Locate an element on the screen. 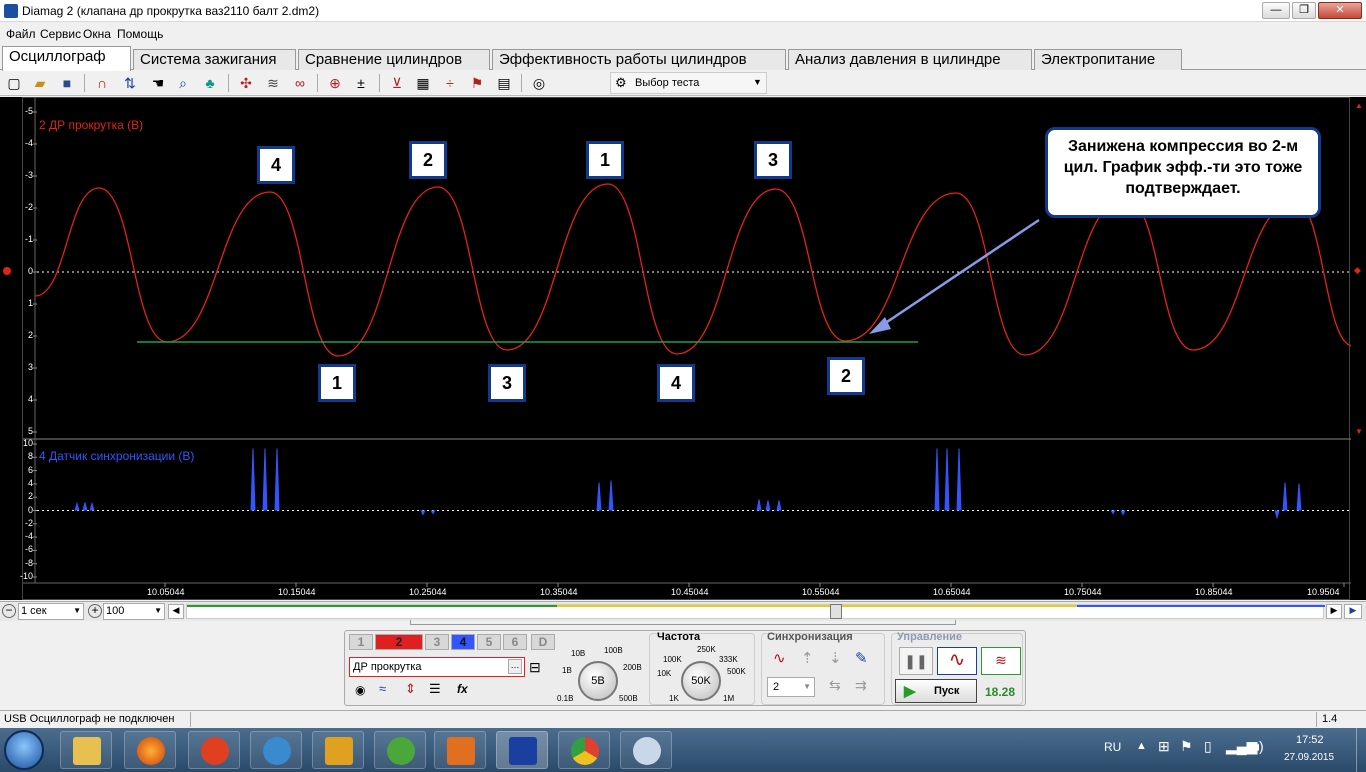 This screenshot has width=1366, height=772. tab-power: Электропитание is located at coordinates (1108, 59).